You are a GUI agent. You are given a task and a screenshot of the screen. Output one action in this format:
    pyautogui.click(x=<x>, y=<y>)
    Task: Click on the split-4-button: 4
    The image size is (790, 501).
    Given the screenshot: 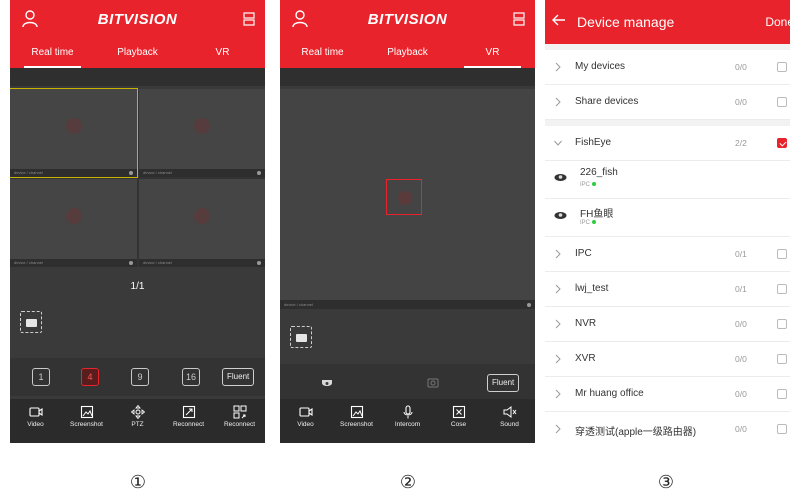 What is the action you would take?
    pyautogui.click(x=90, y=377)
    